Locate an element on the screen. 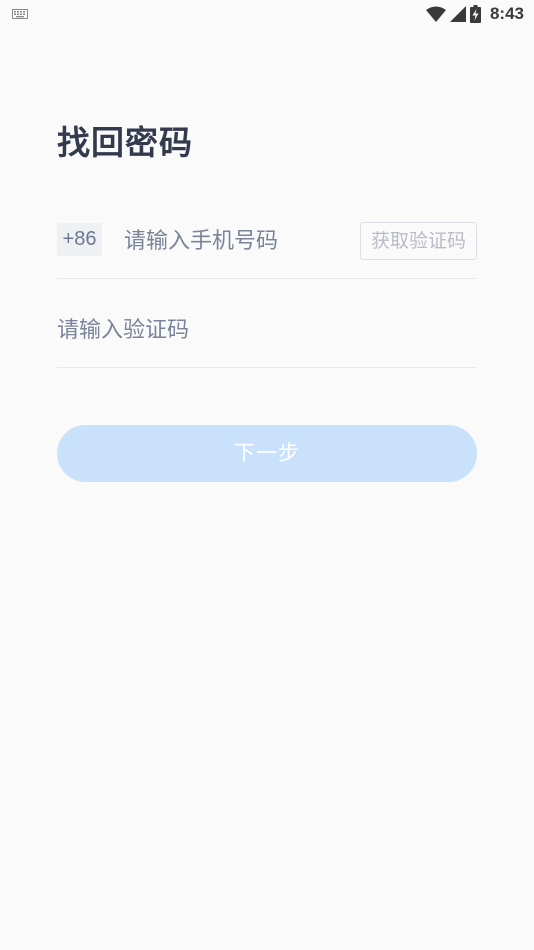 Image resolution: width=534 pixels, height=950 pixels. status-icons: 8:43 is located at coordinates (474, 14).